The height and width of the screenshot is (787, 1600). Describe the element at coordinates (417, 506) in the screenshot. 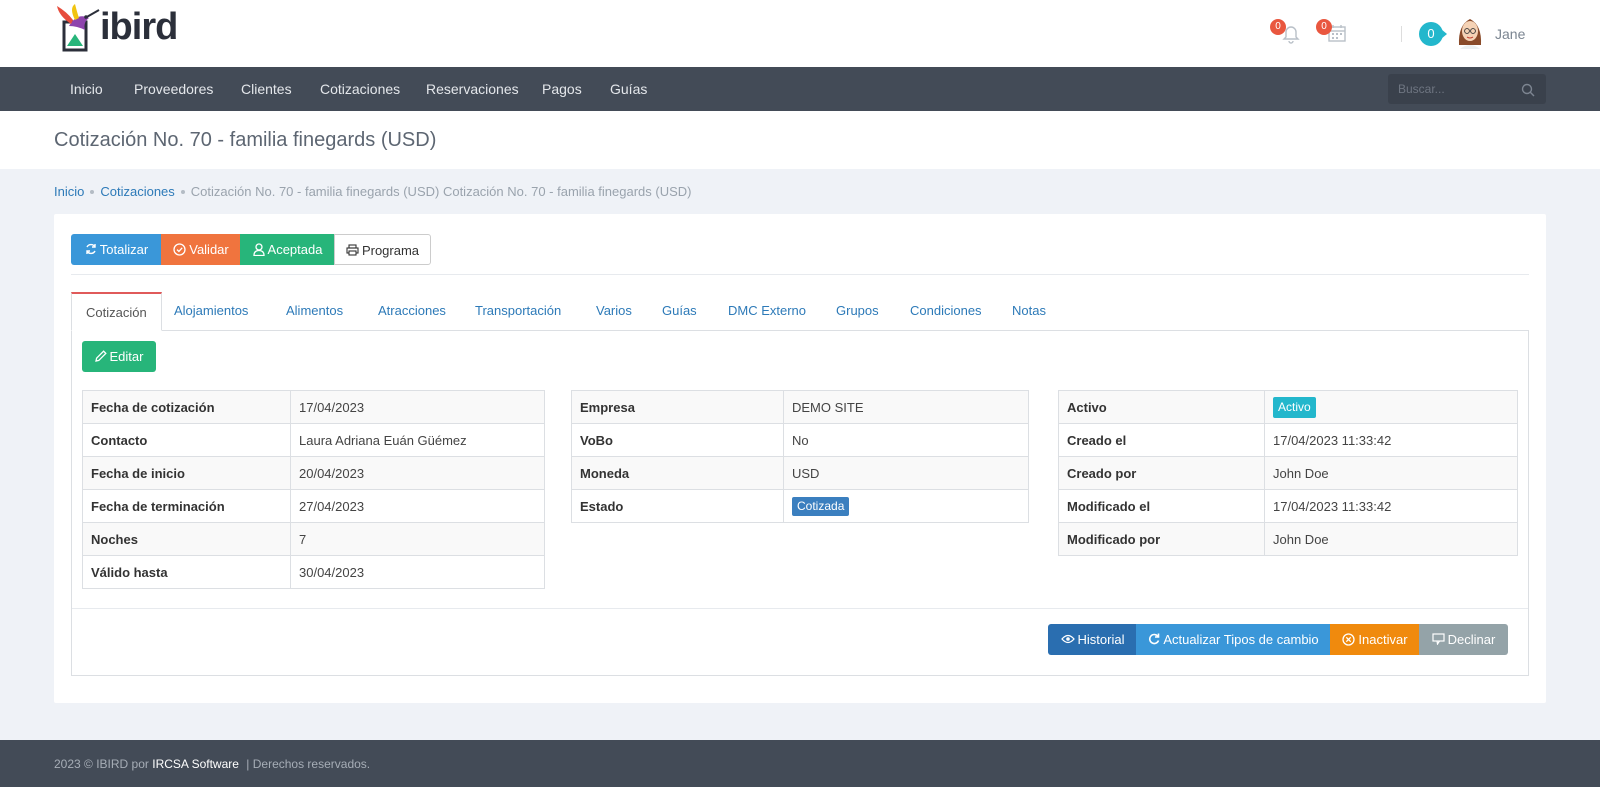

I see `field-value: 27/04/2023` at that location.